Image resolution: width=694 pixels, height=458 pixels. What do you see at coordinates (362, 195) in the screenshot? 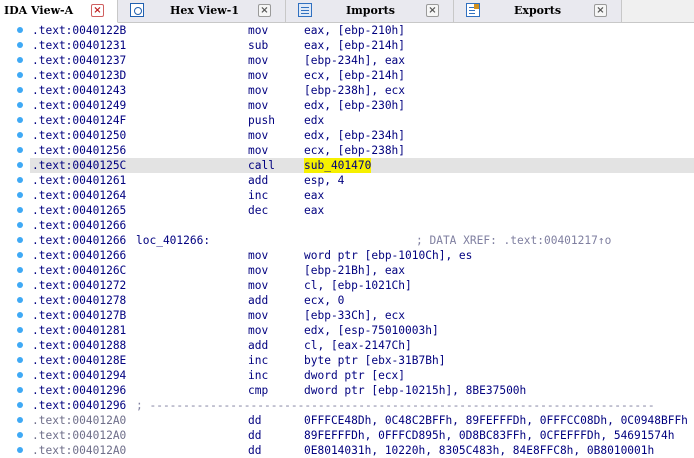
I see `listing-row: .text:00401264 inc eax` at bounding box center [362, 195].